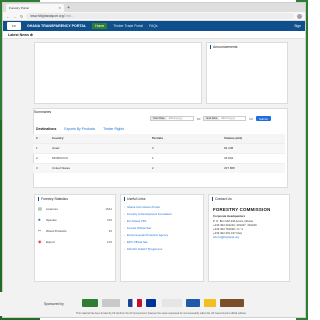 The height and width of the screenshot is (320, 320). Describe the element at coordinates (162, 227) in the screenshot. I see `useful-link: Forests Official Site` at that location.